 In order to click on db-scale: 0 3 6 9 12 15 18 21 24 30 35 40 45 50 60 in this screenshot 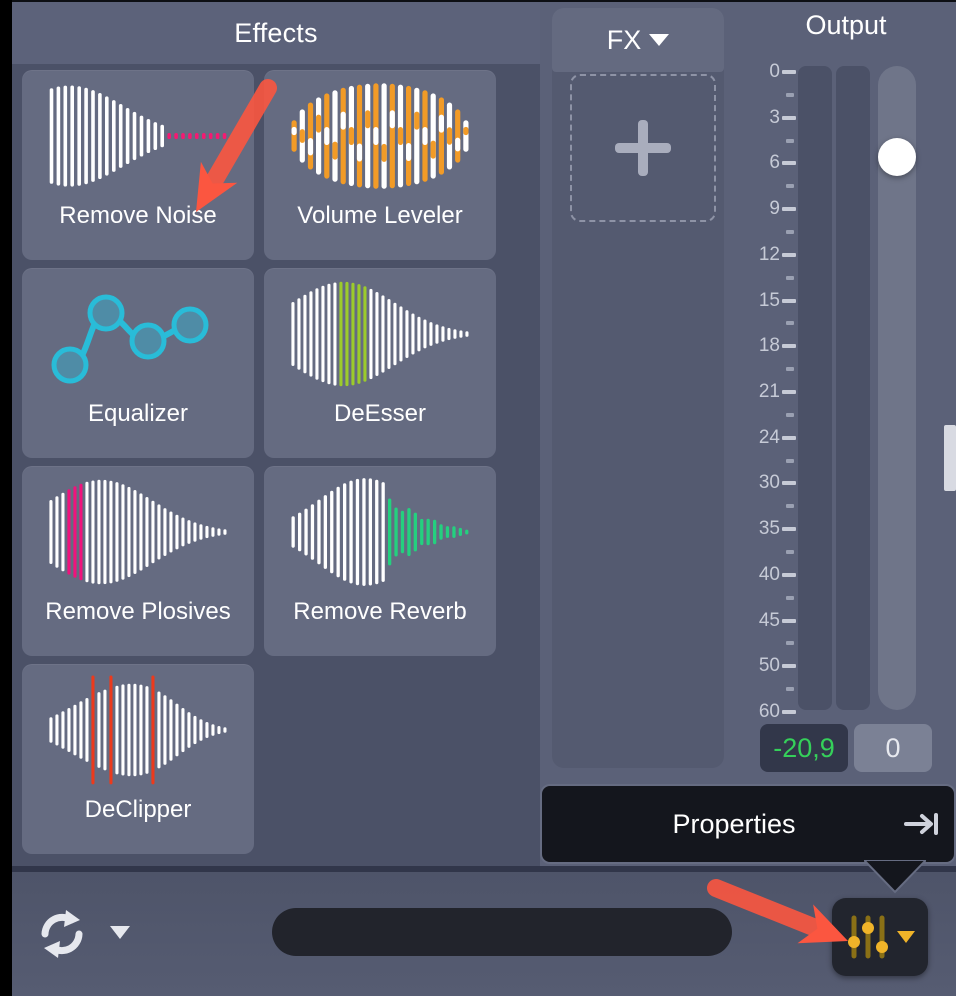, I will do `click(766, 391)`.